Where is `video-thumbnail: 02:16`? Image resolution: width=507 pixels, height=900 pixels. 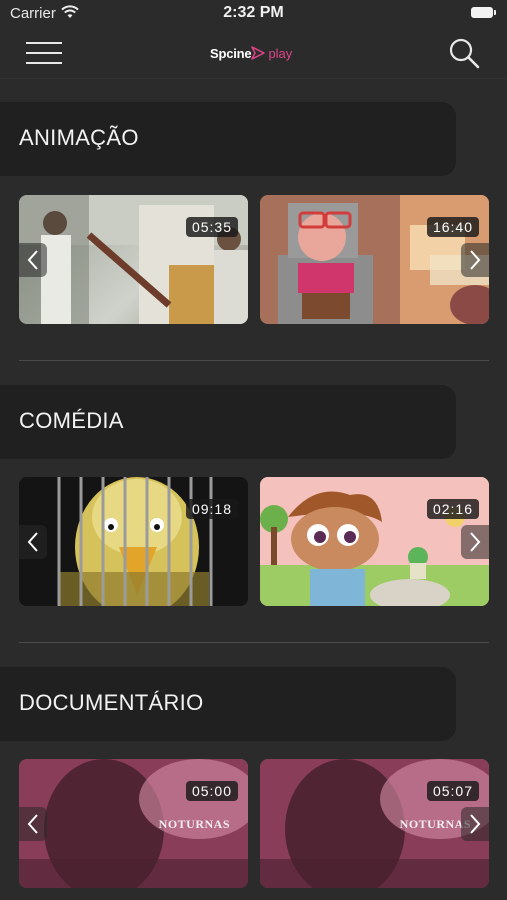 video-thumbnail: 02:16 is located at coordinates (374, 541).